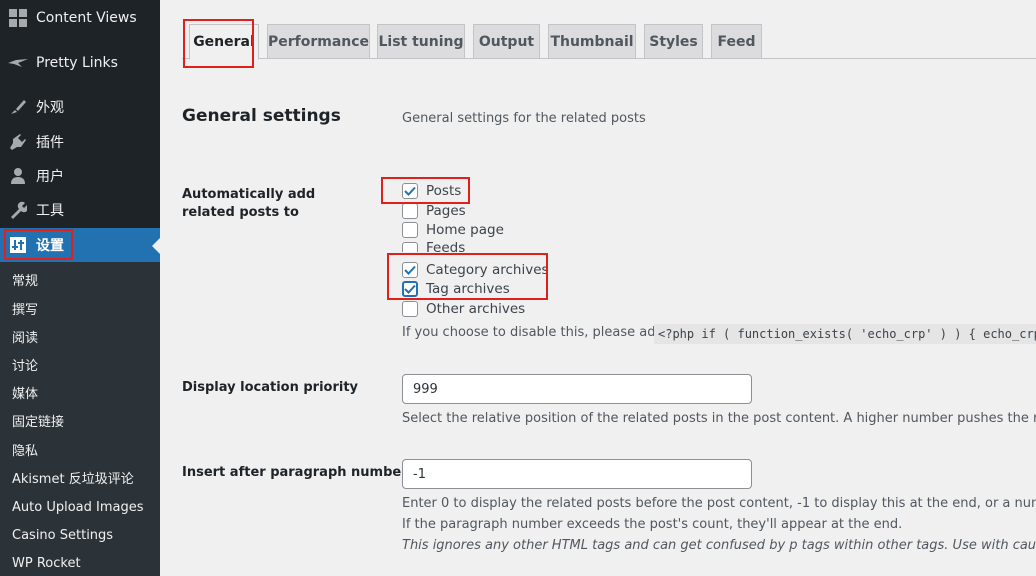 The height and width of the screenshot is (576, 1036). Describe the element at coordinates (18, 142) in the screenshot. I see `plug-icon` at that location.